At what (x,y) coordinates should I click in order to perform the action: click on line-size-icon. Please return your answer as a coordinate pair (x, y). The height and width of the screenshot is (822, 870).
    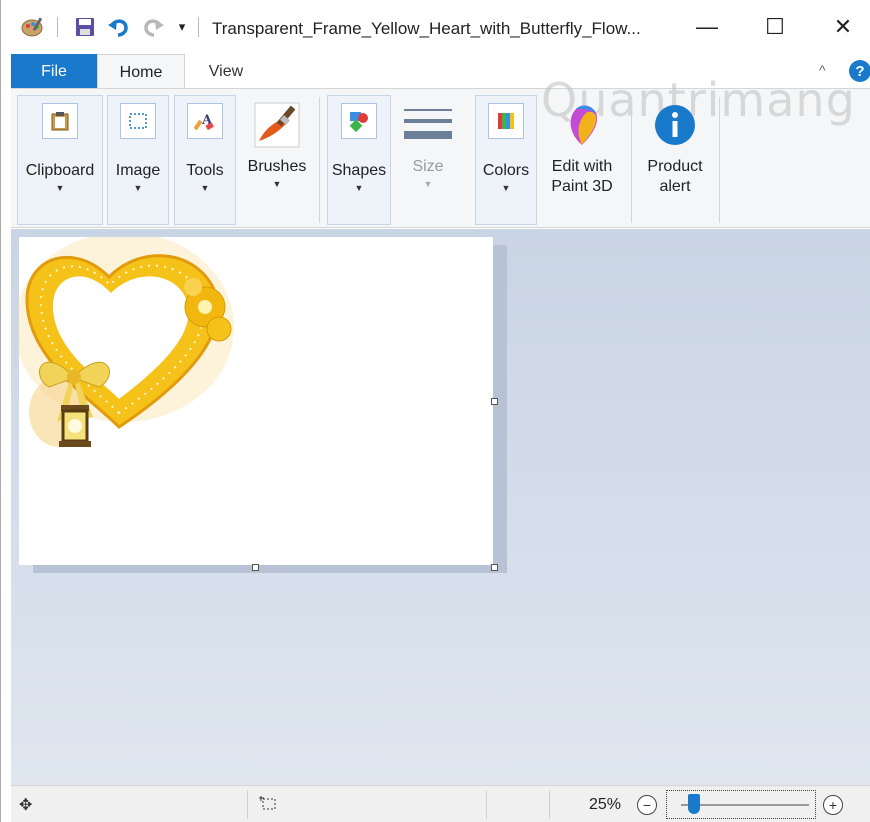
    Looking at the image, I should click on (428, 125).